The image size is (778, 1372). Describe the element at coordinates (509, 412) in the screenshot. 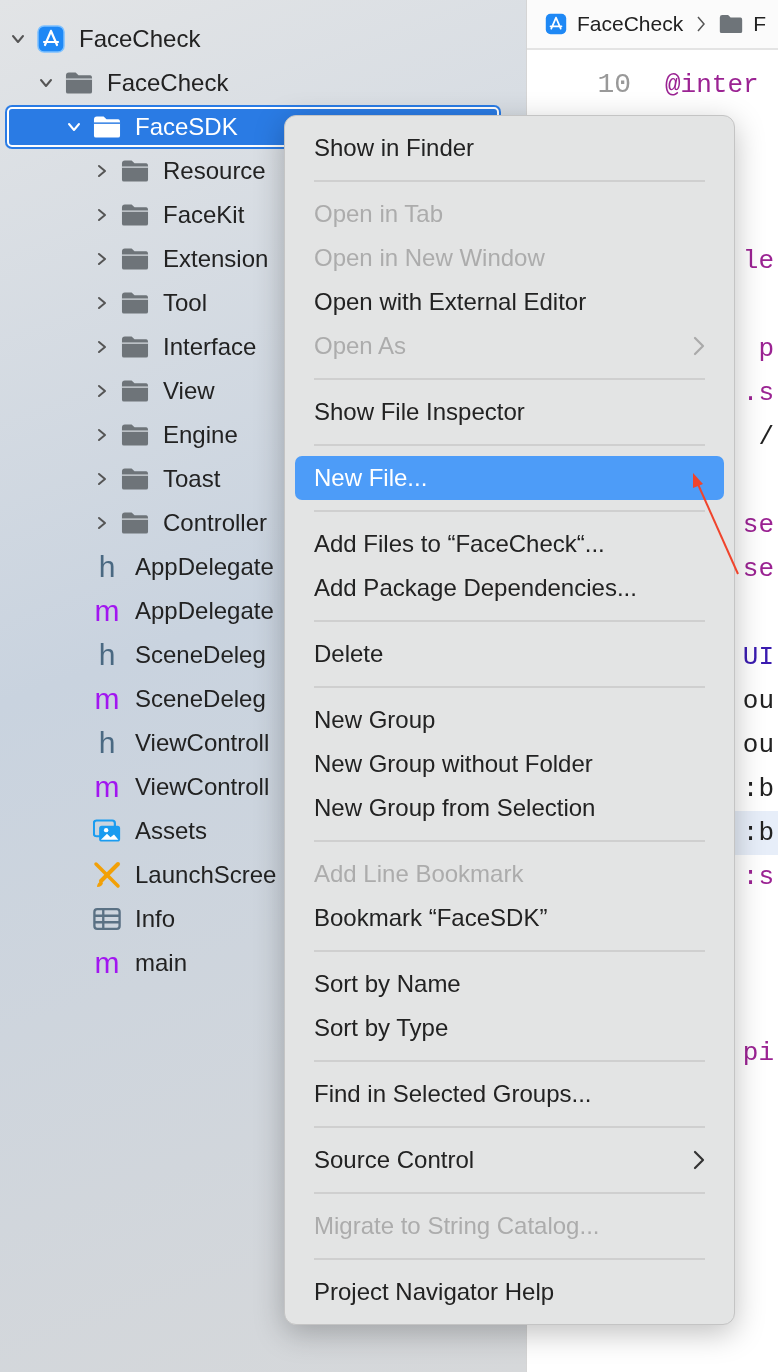

I see `menu-item: Show File Inspector` at that location.